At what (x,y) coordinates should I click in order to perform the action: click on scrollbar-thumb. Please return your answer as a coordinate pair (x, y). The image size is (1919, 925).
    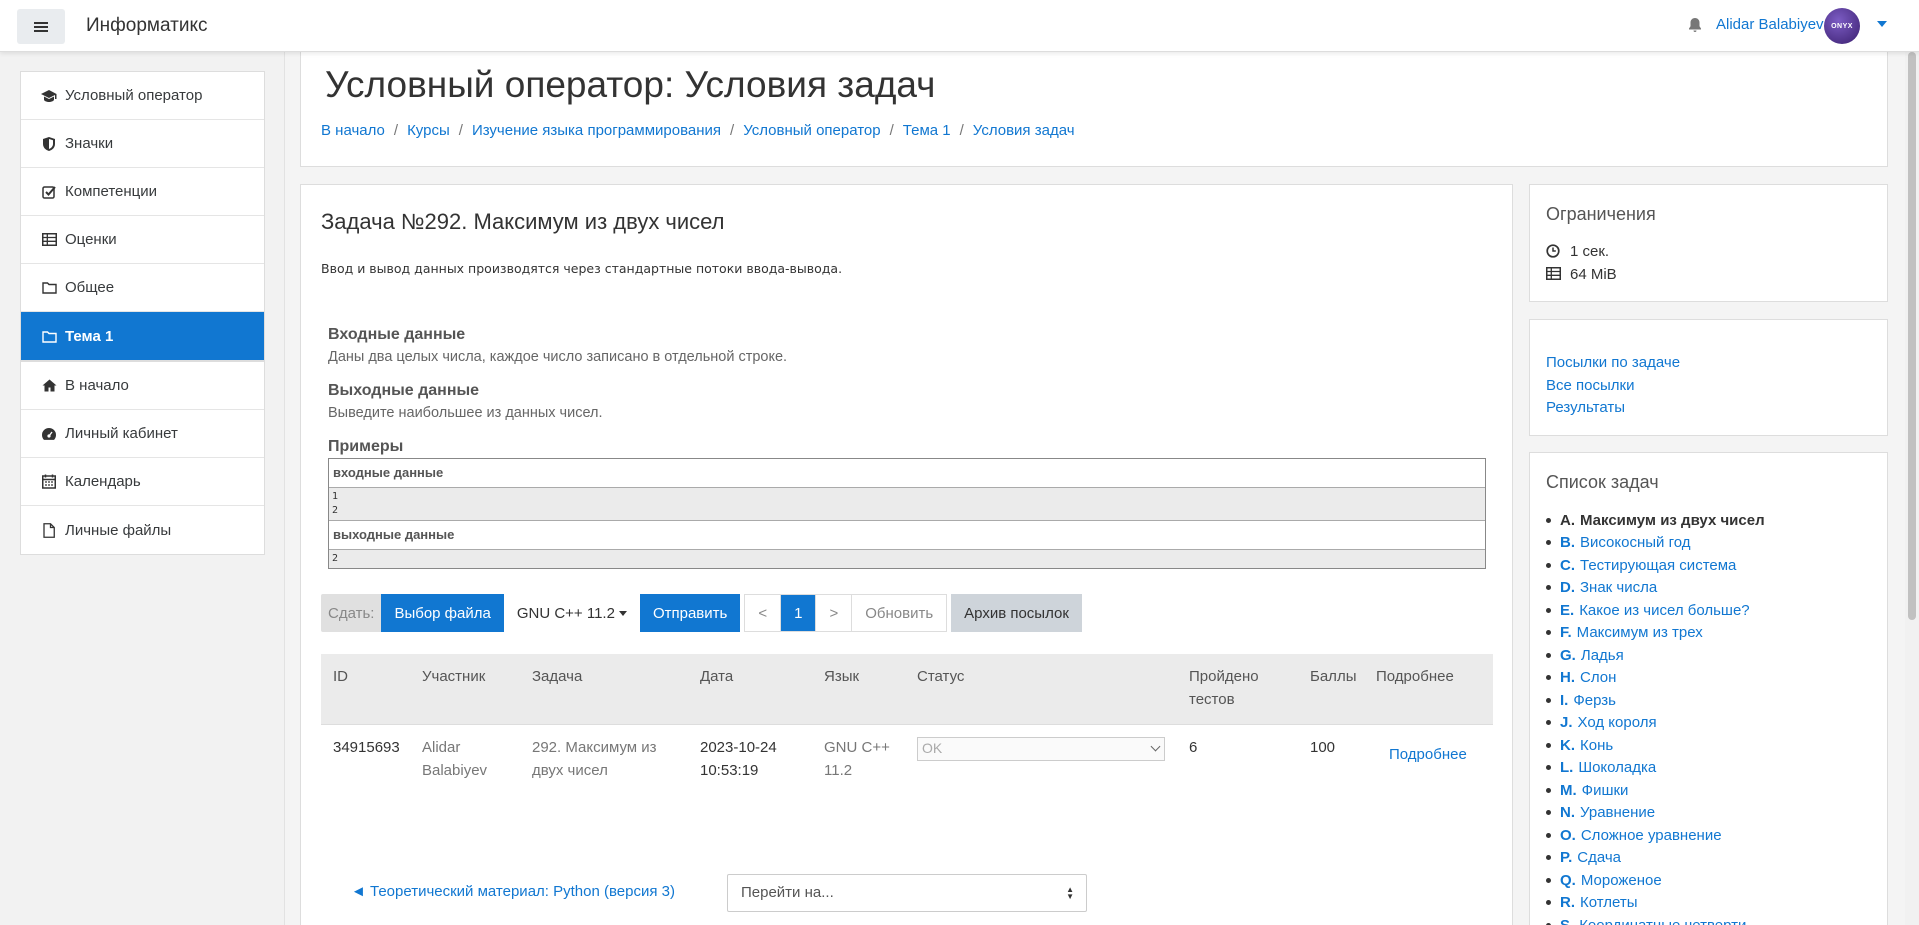
    Looking at the image, I should click on (1912, 336).